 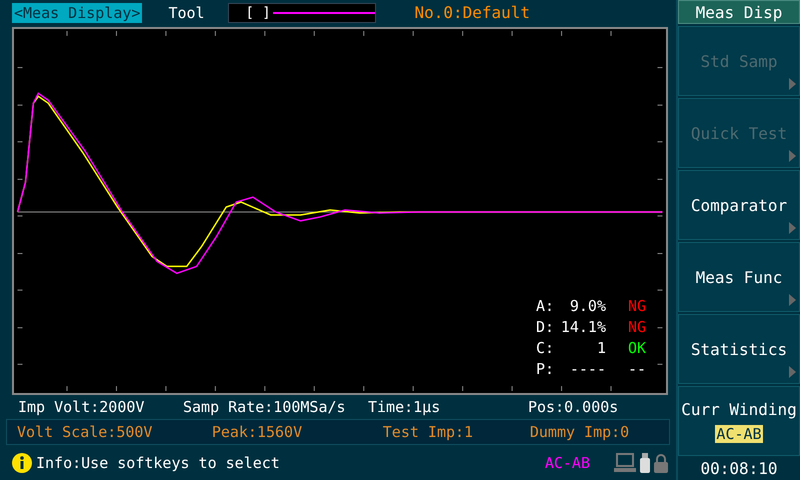 I want to click on result-value: 14.1%, so click(x=583, y=327).